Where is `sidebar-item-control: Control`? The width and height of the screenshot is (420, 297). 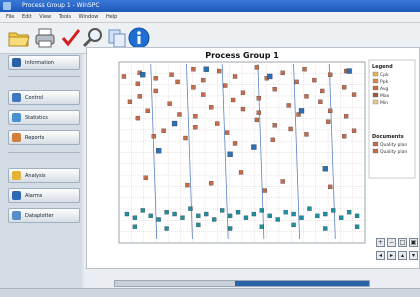
sidebar-item-control: Control is located at coordinates (44, 97).